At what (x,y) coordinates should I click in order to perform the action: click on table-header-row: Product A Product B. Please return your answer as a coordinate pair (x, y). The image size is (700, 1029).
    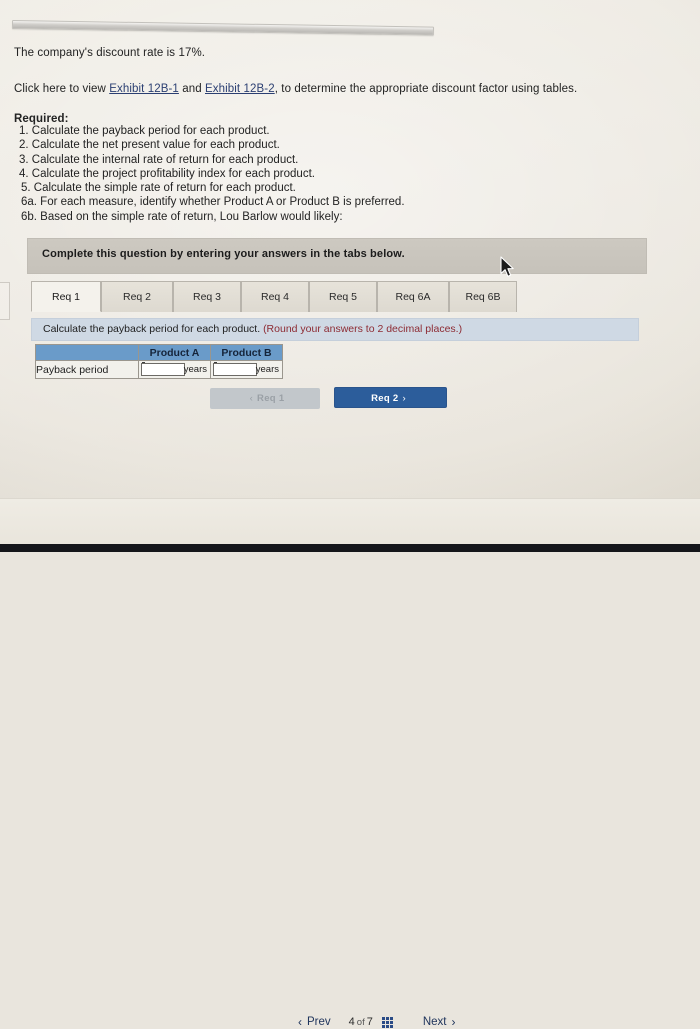
    Looking at the image, I should click on (159, 352).